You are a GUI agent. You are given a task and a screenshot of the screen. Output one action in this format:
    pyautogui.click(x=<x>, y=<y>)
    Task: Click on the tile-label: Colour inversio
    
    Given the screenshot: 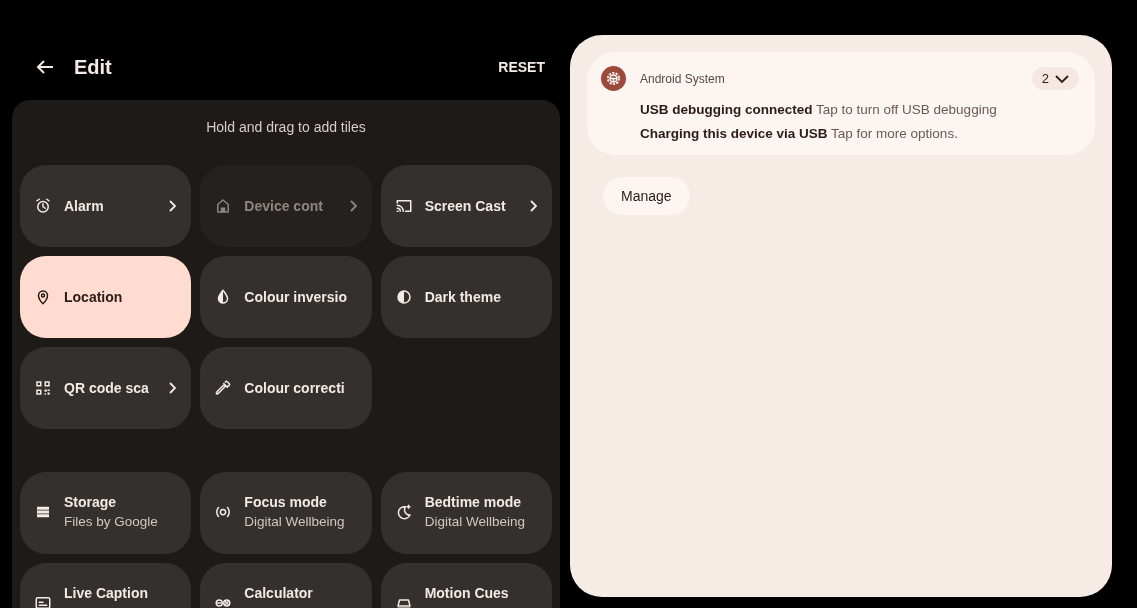 What is the action you would take?
    pyautogui.click(x=296, y=297)
    